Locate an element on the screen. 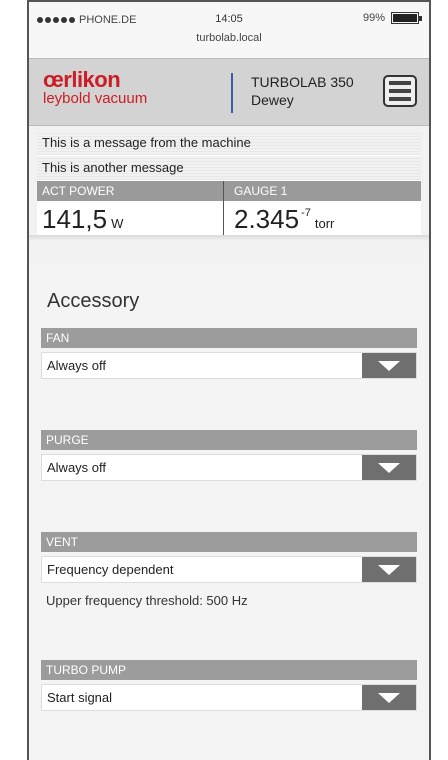 This screenshot has height=760, width=448. battery-status: 99% is located at coordinates (392, 18).